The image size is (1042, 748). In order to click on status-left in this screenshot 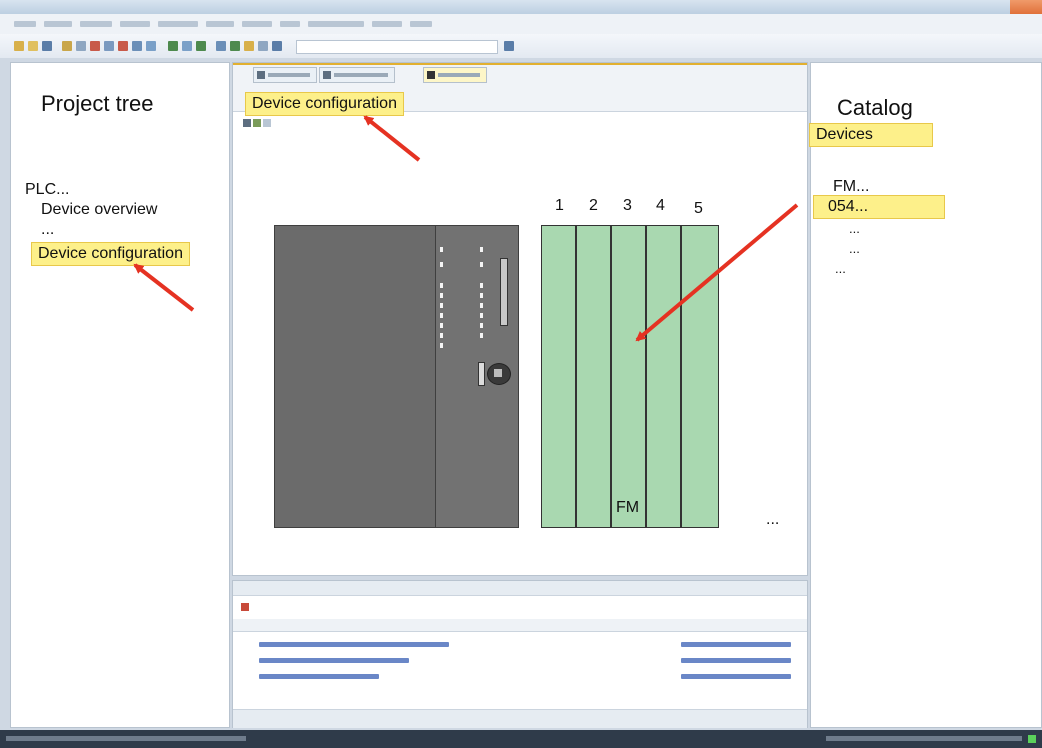, I will do `click(126, 738)`.